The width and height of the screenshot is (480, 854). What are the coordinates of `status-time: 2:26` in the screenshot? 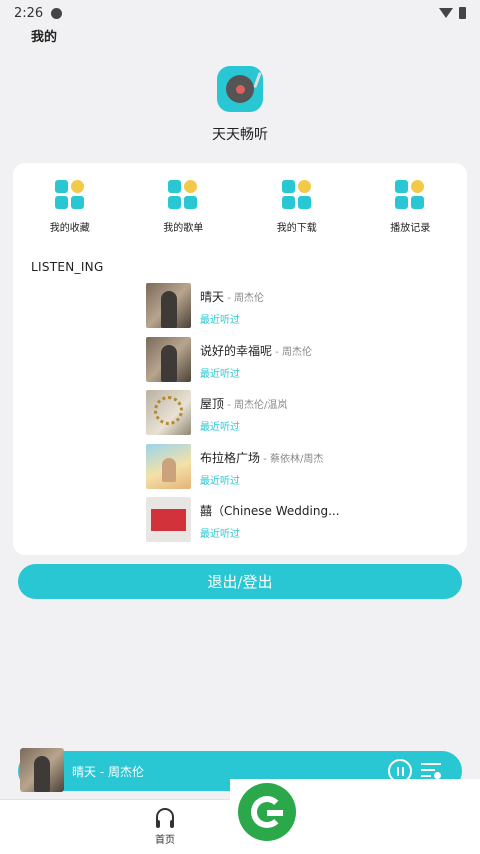 It's located at (29, 13).